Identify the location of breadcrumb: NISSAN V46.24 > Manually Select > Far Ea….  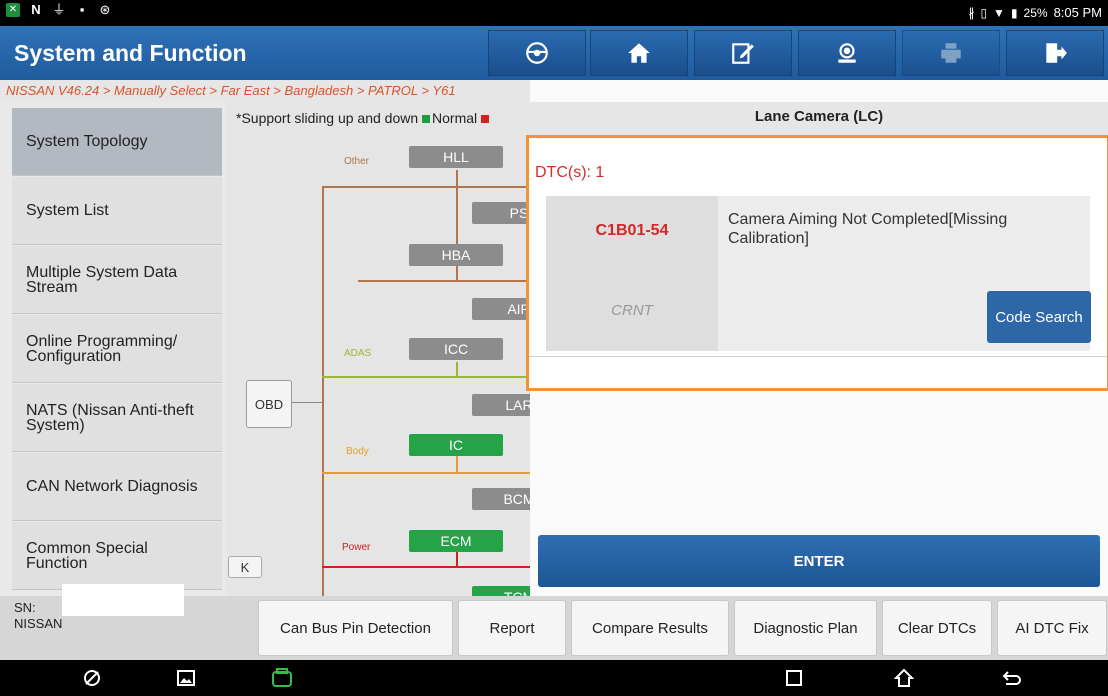
(265, 91).